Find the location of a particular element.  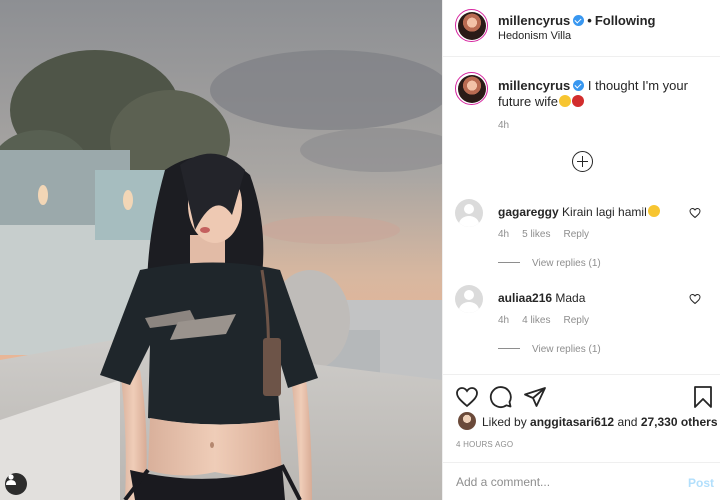

add-comment-bar: Post is located at coordinates (581, 481).